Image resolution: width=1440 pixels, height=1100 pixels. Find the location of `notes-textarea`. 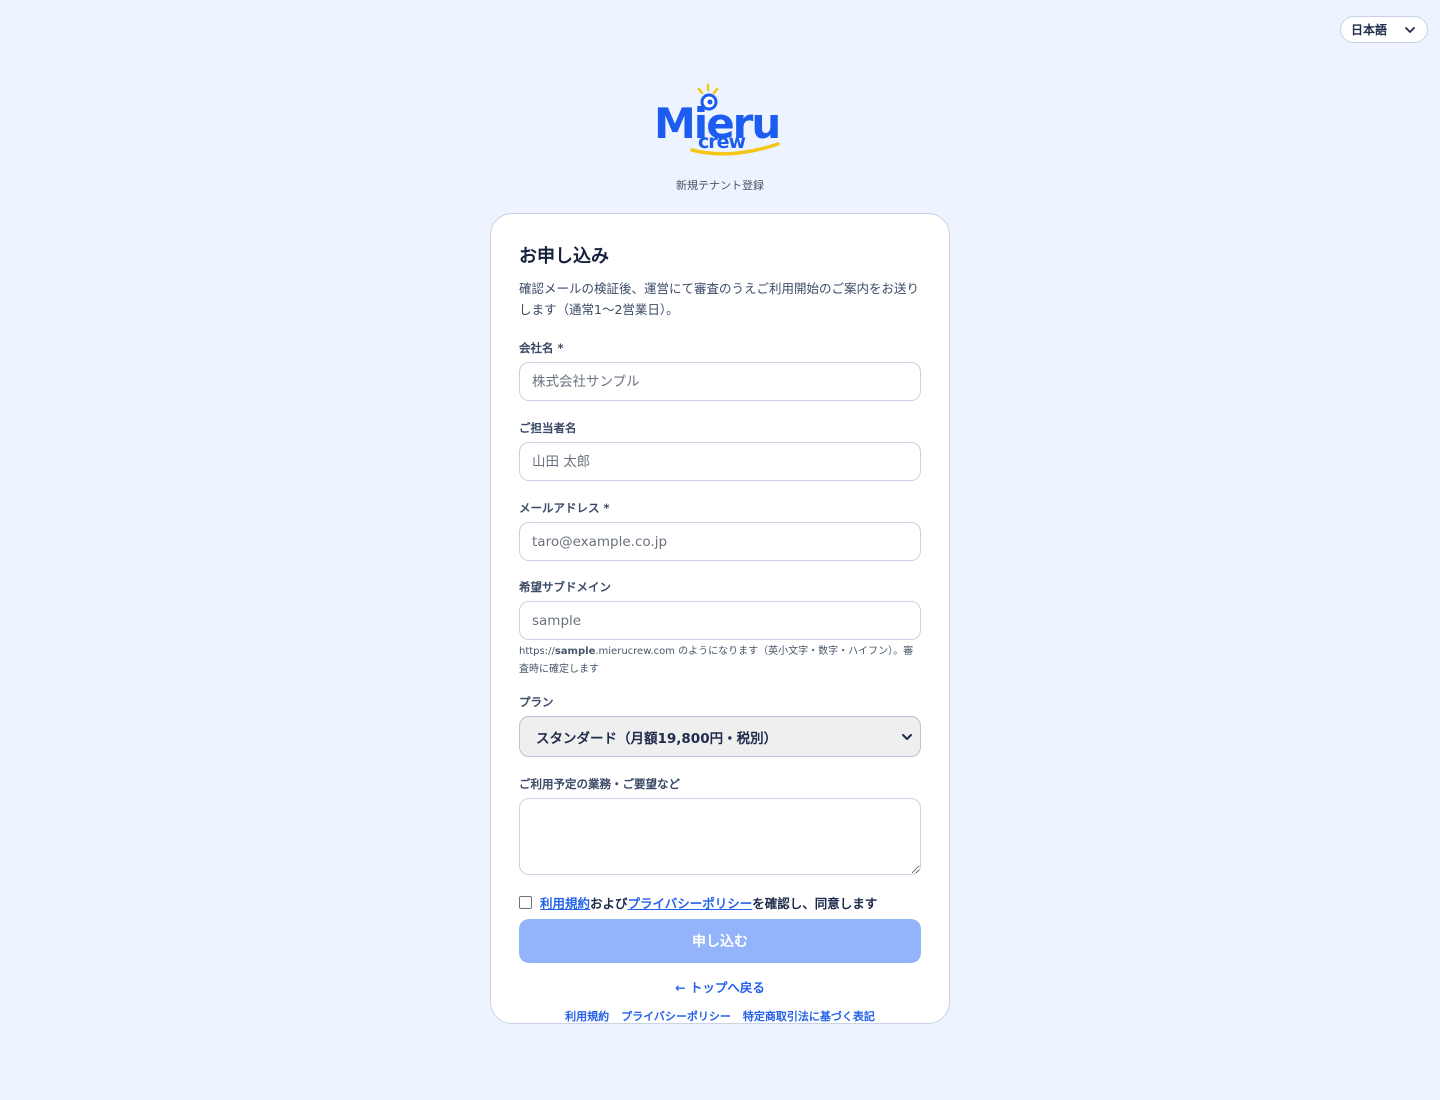

notes-textarea is located at coordinates (720, 836).